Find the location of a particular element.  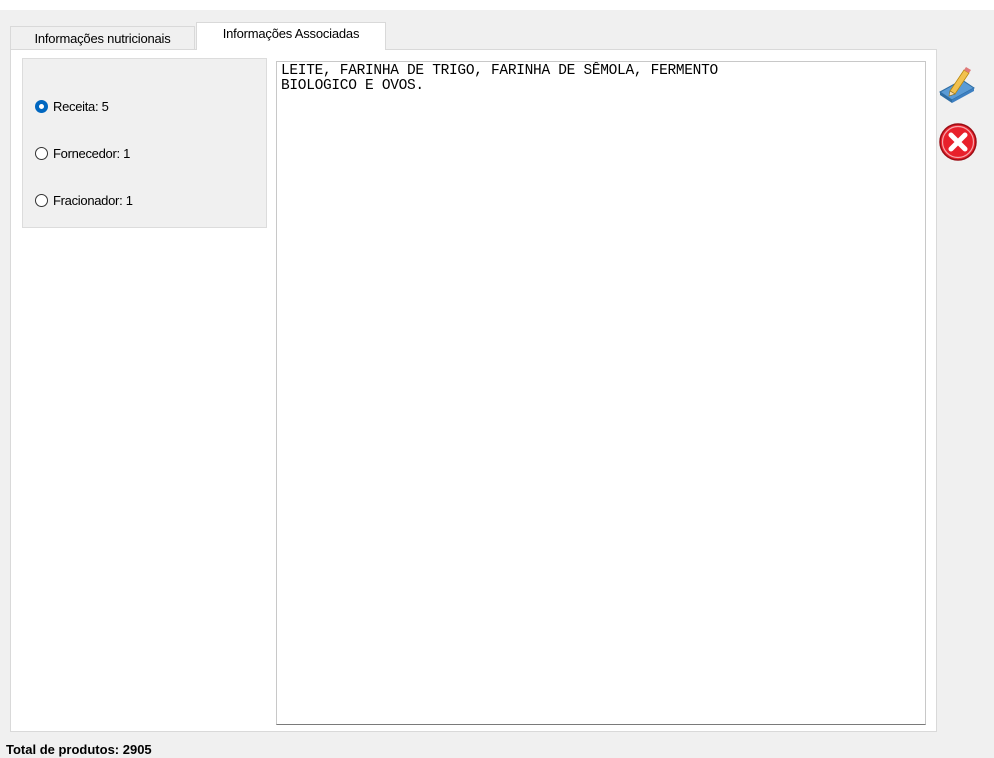

radio-option-fornecedor: Fornecedor: 1 is located at coordinates (82, 153).